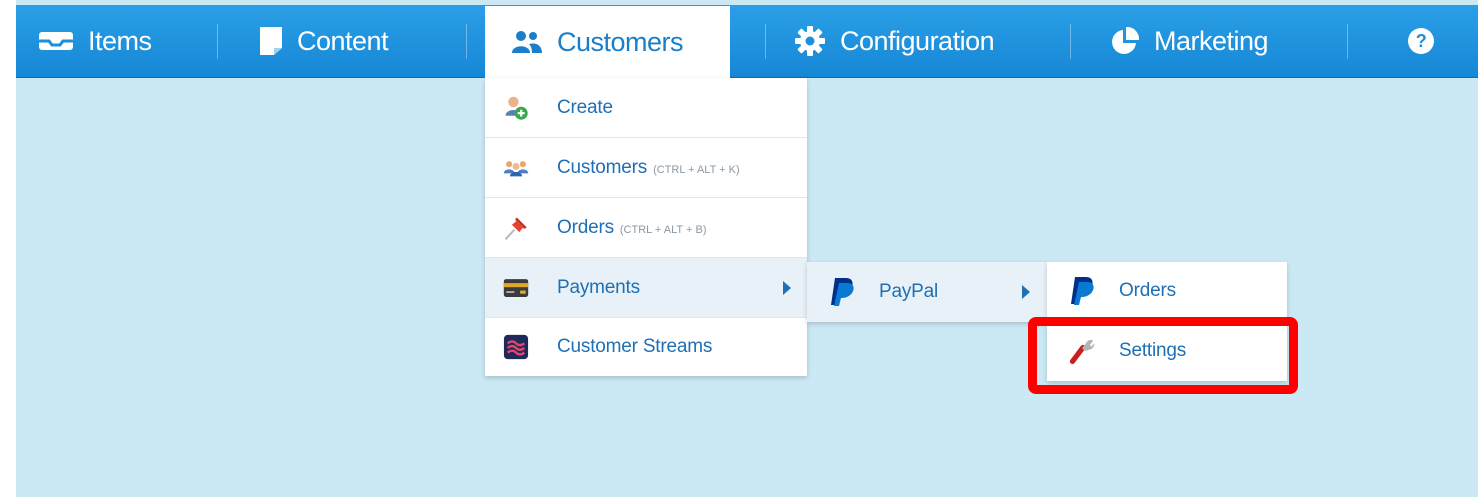 This screenshot has width=1484, height=497. Describe the element at coordinates (1147, 290) in the screenshot. I see `menu-item-paypal-orders-label: Orders` at that location.